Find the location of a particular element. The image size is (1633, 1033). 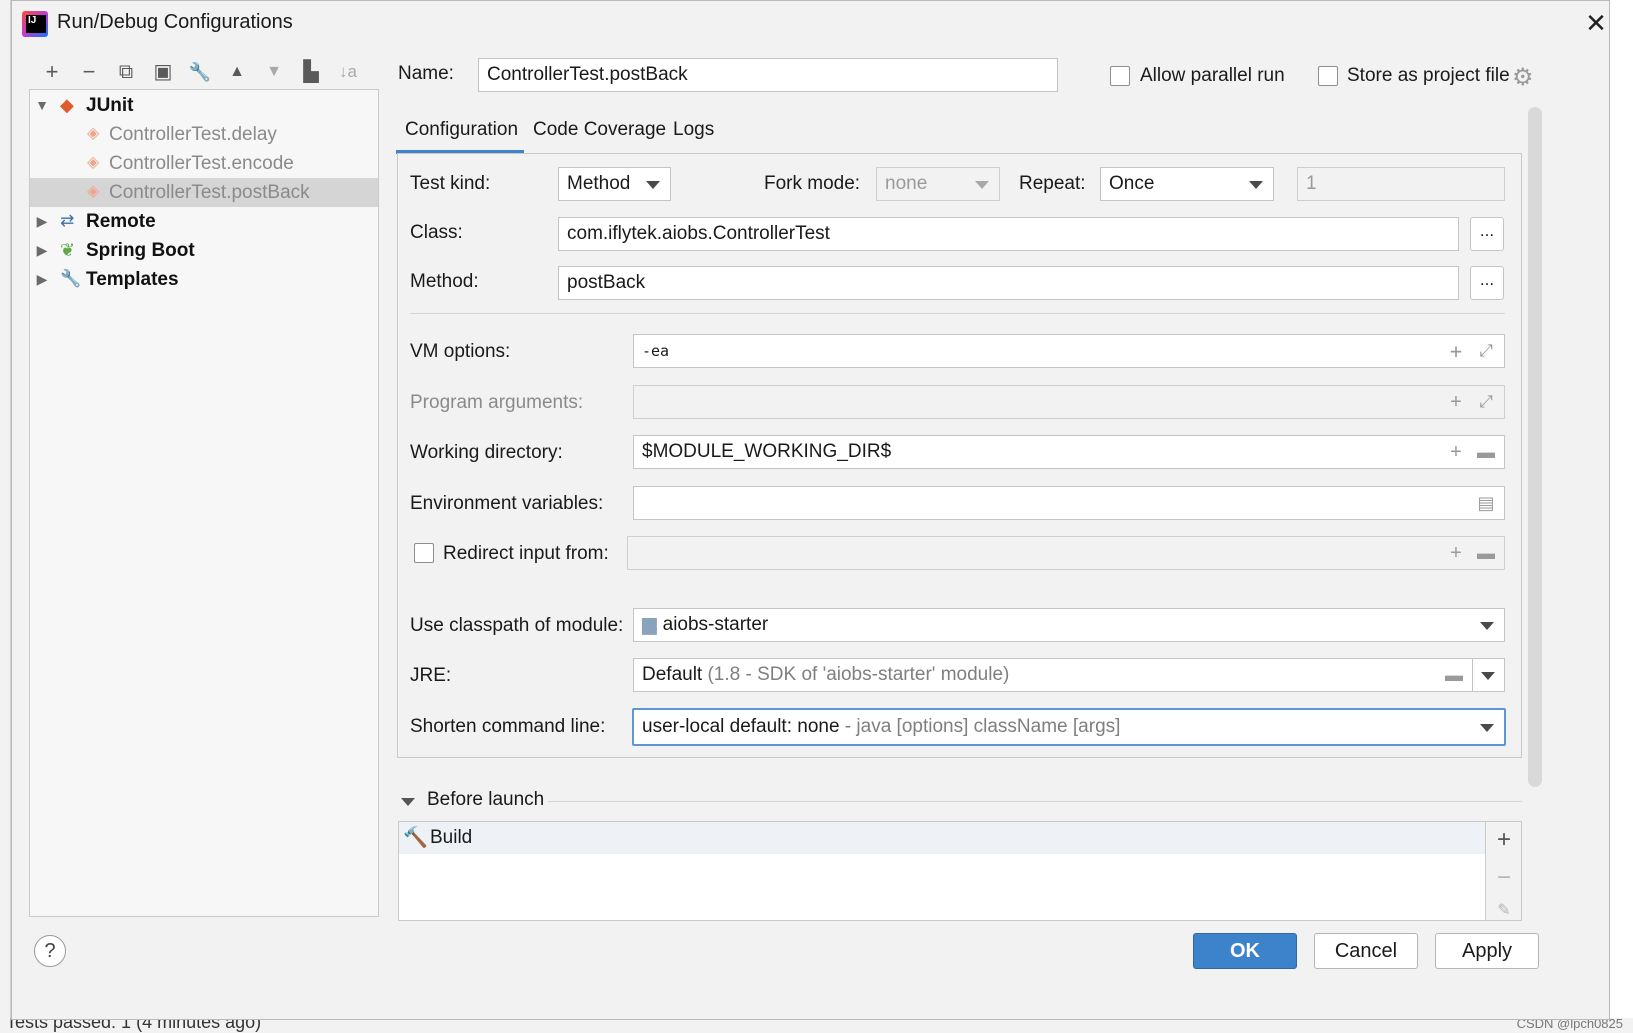

tree-node-junit: ▼ ◆ JUnit is located at coordinates (204, 105).